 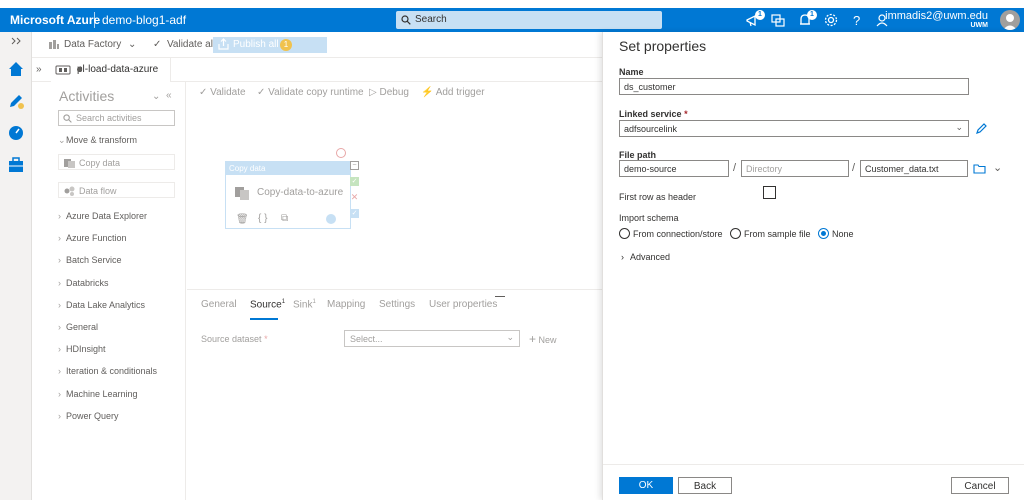 I want to click on tab-sink: Sink1, so click(x=304, y=304).